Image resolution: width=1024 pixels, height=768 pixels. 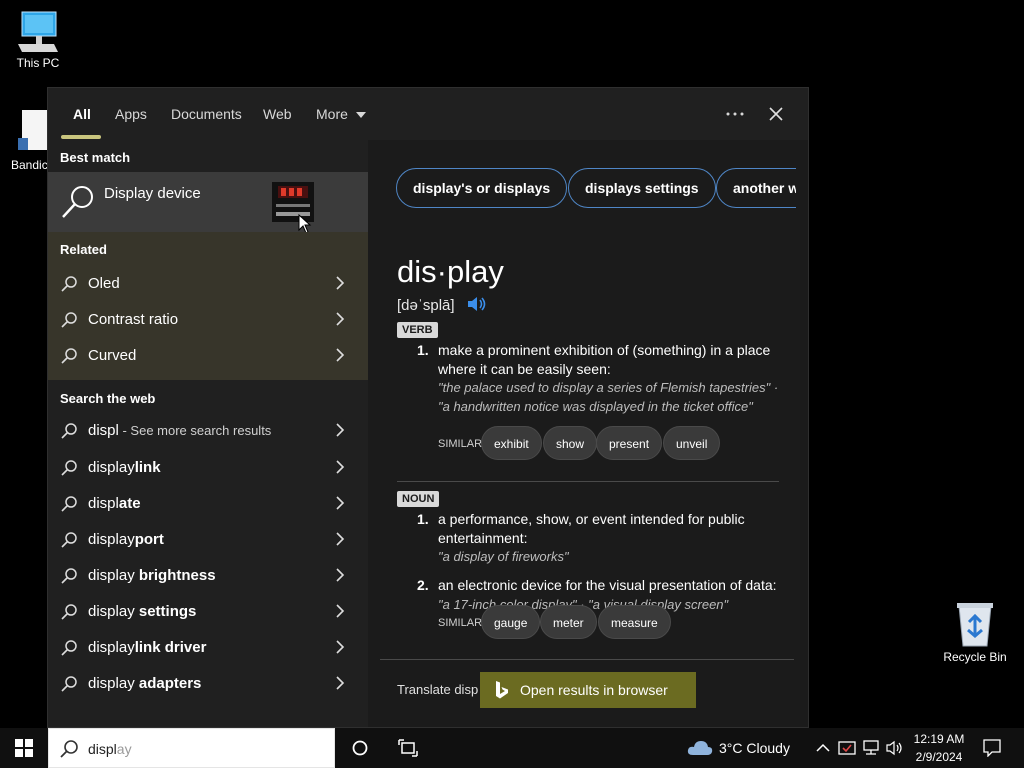 What do you see at coordinates (570, 443) in the screenshot?
I see `synonym-chip: show` at bounding box center [570, 443].